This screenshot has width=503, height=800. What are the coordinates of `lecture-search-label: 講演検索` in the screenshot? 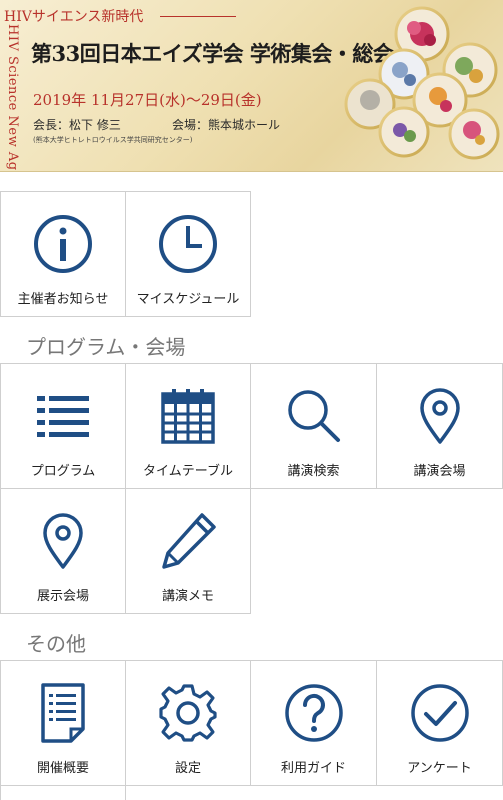 It's located at (313, 471).